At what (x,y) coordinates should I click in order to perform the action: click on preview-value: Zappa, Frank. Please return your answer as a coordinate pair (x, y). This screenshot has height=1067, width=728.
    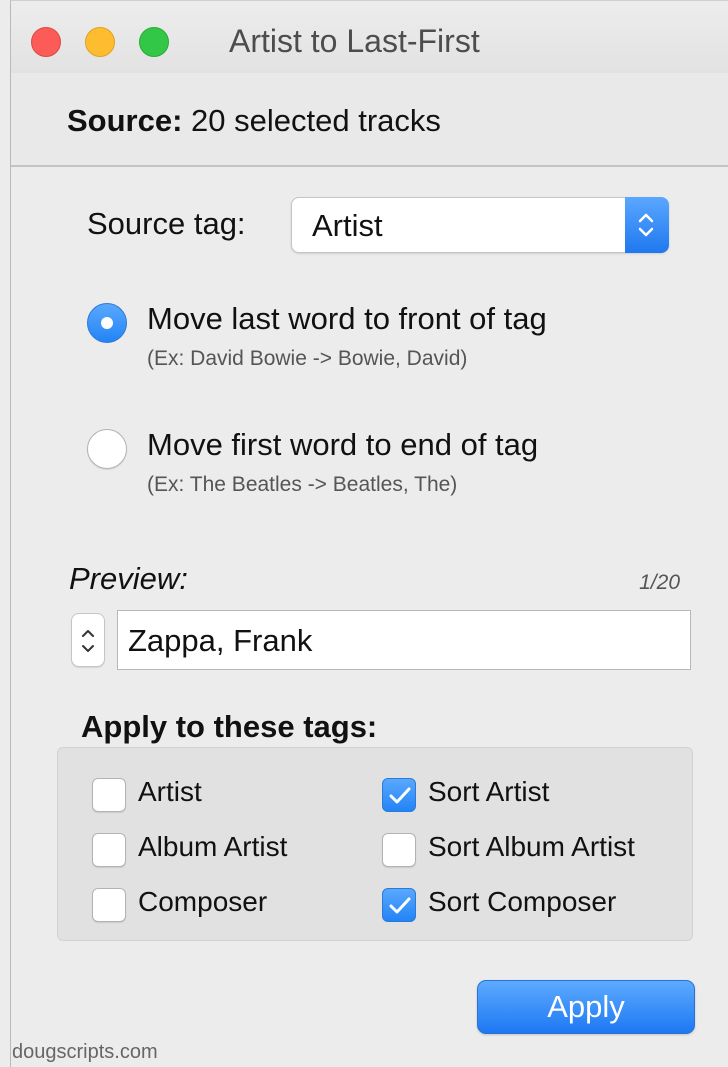
    Looking at the image, I should click on (220, 640).